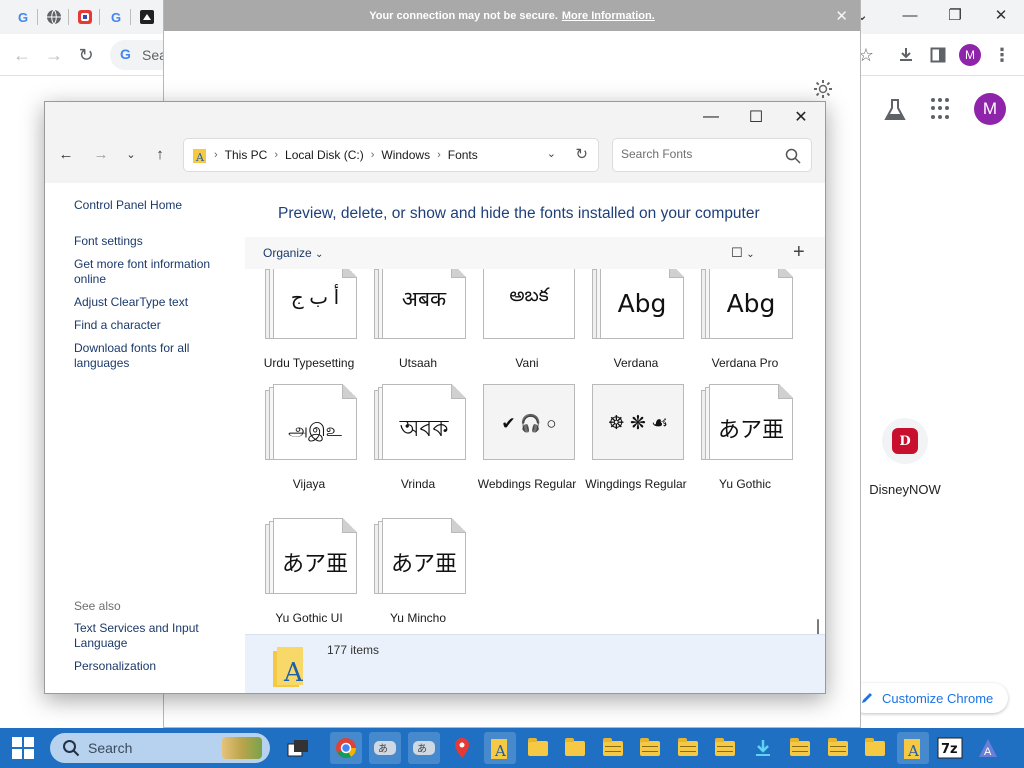  I want to click on recent-locations-chevron-icon: ⌄, so click(131, 154).